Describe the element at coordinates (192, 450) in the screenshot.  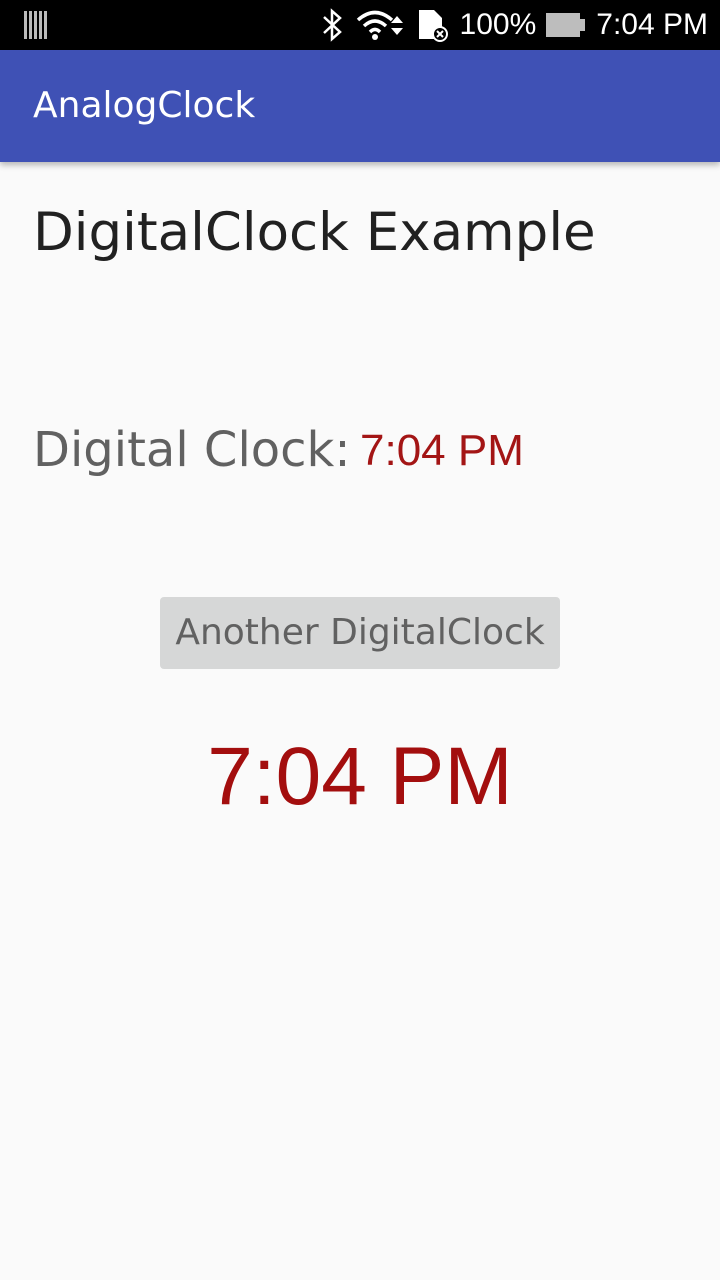
I see `digital-clock-label: Digital Clock:` at that location.